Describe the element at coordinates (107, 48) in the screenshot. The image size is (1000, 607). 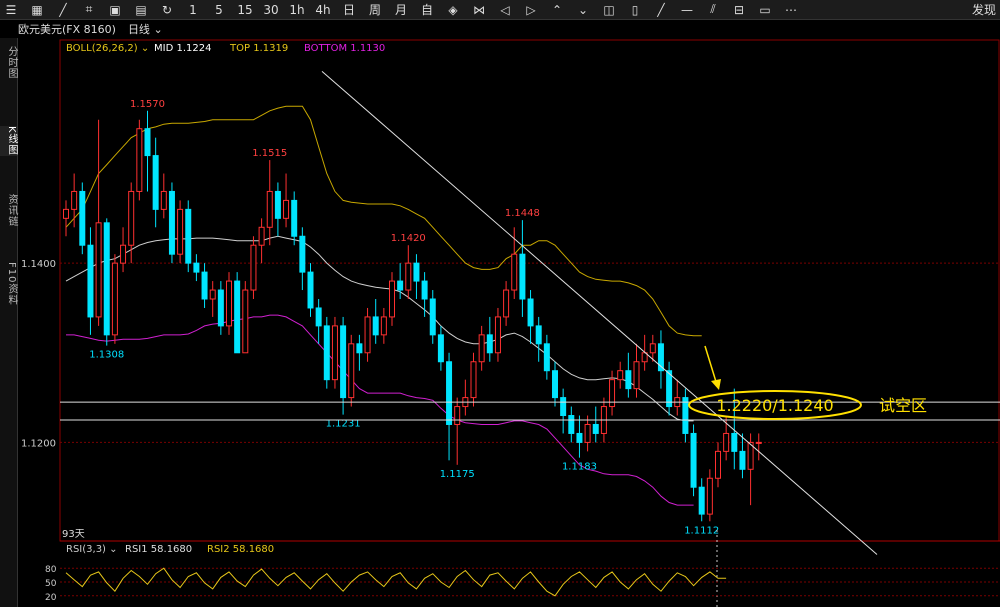
I see `boll-legend-0: BOLL(26,26,2) ⌄` at that location.